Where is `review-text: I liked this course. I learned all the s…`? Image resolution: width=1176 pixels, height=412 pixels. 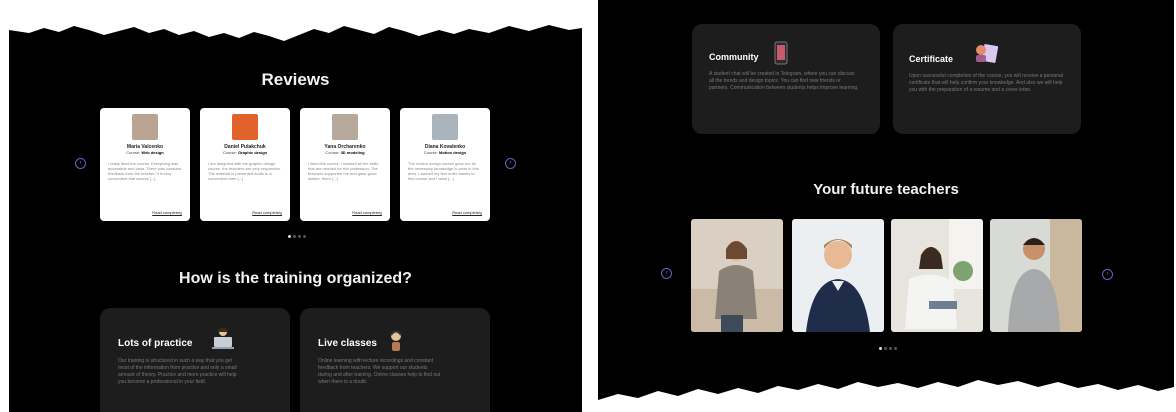 review-text: I liked this course. I learned all the s… is located at coordinates (343, 171).